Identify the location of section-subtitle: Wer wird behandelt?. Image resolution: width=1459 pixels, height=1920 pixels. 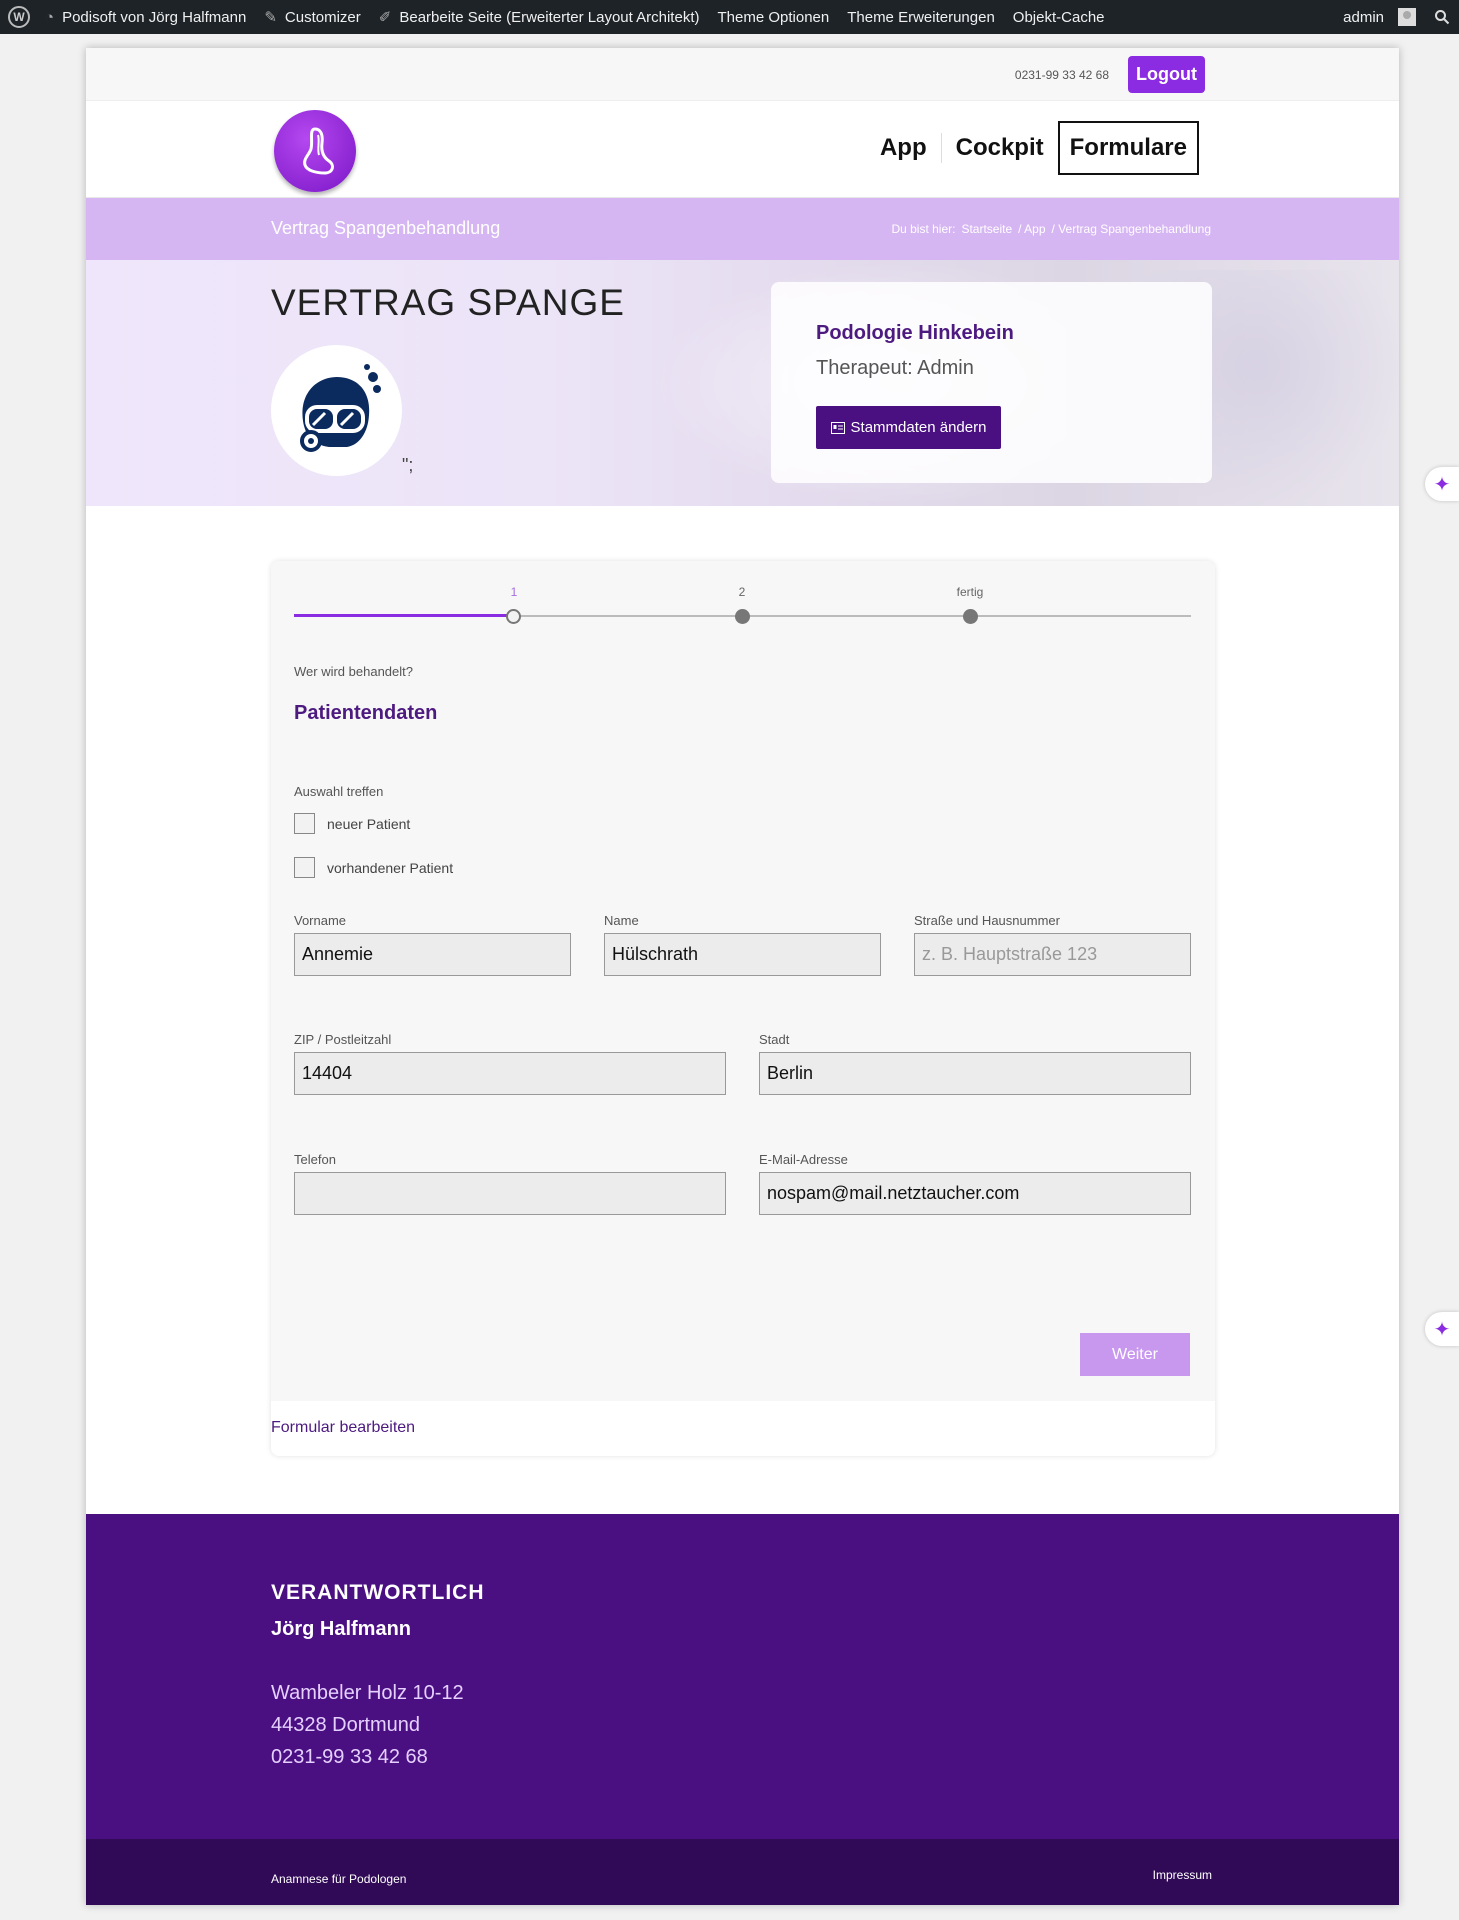
(353, 671).